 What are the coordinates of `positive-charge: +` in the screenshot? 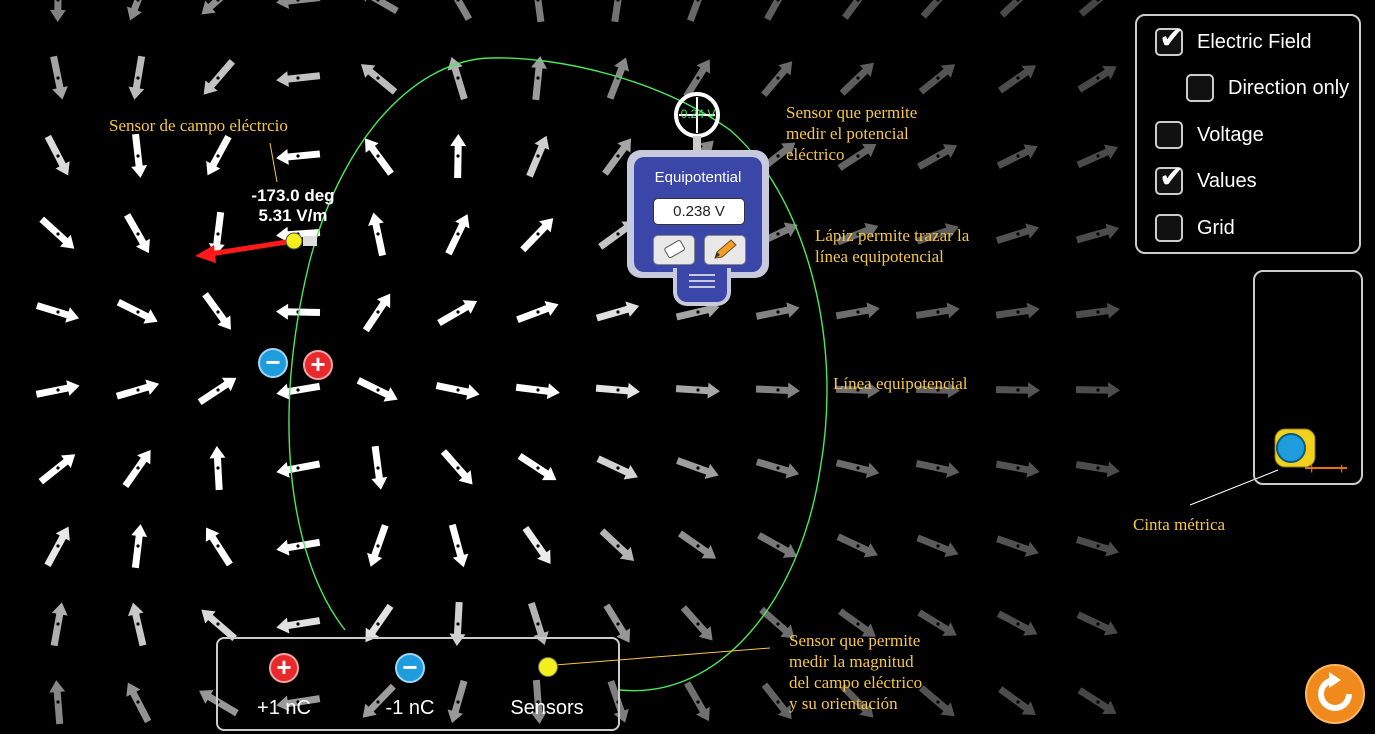 It's located at (318, 365).